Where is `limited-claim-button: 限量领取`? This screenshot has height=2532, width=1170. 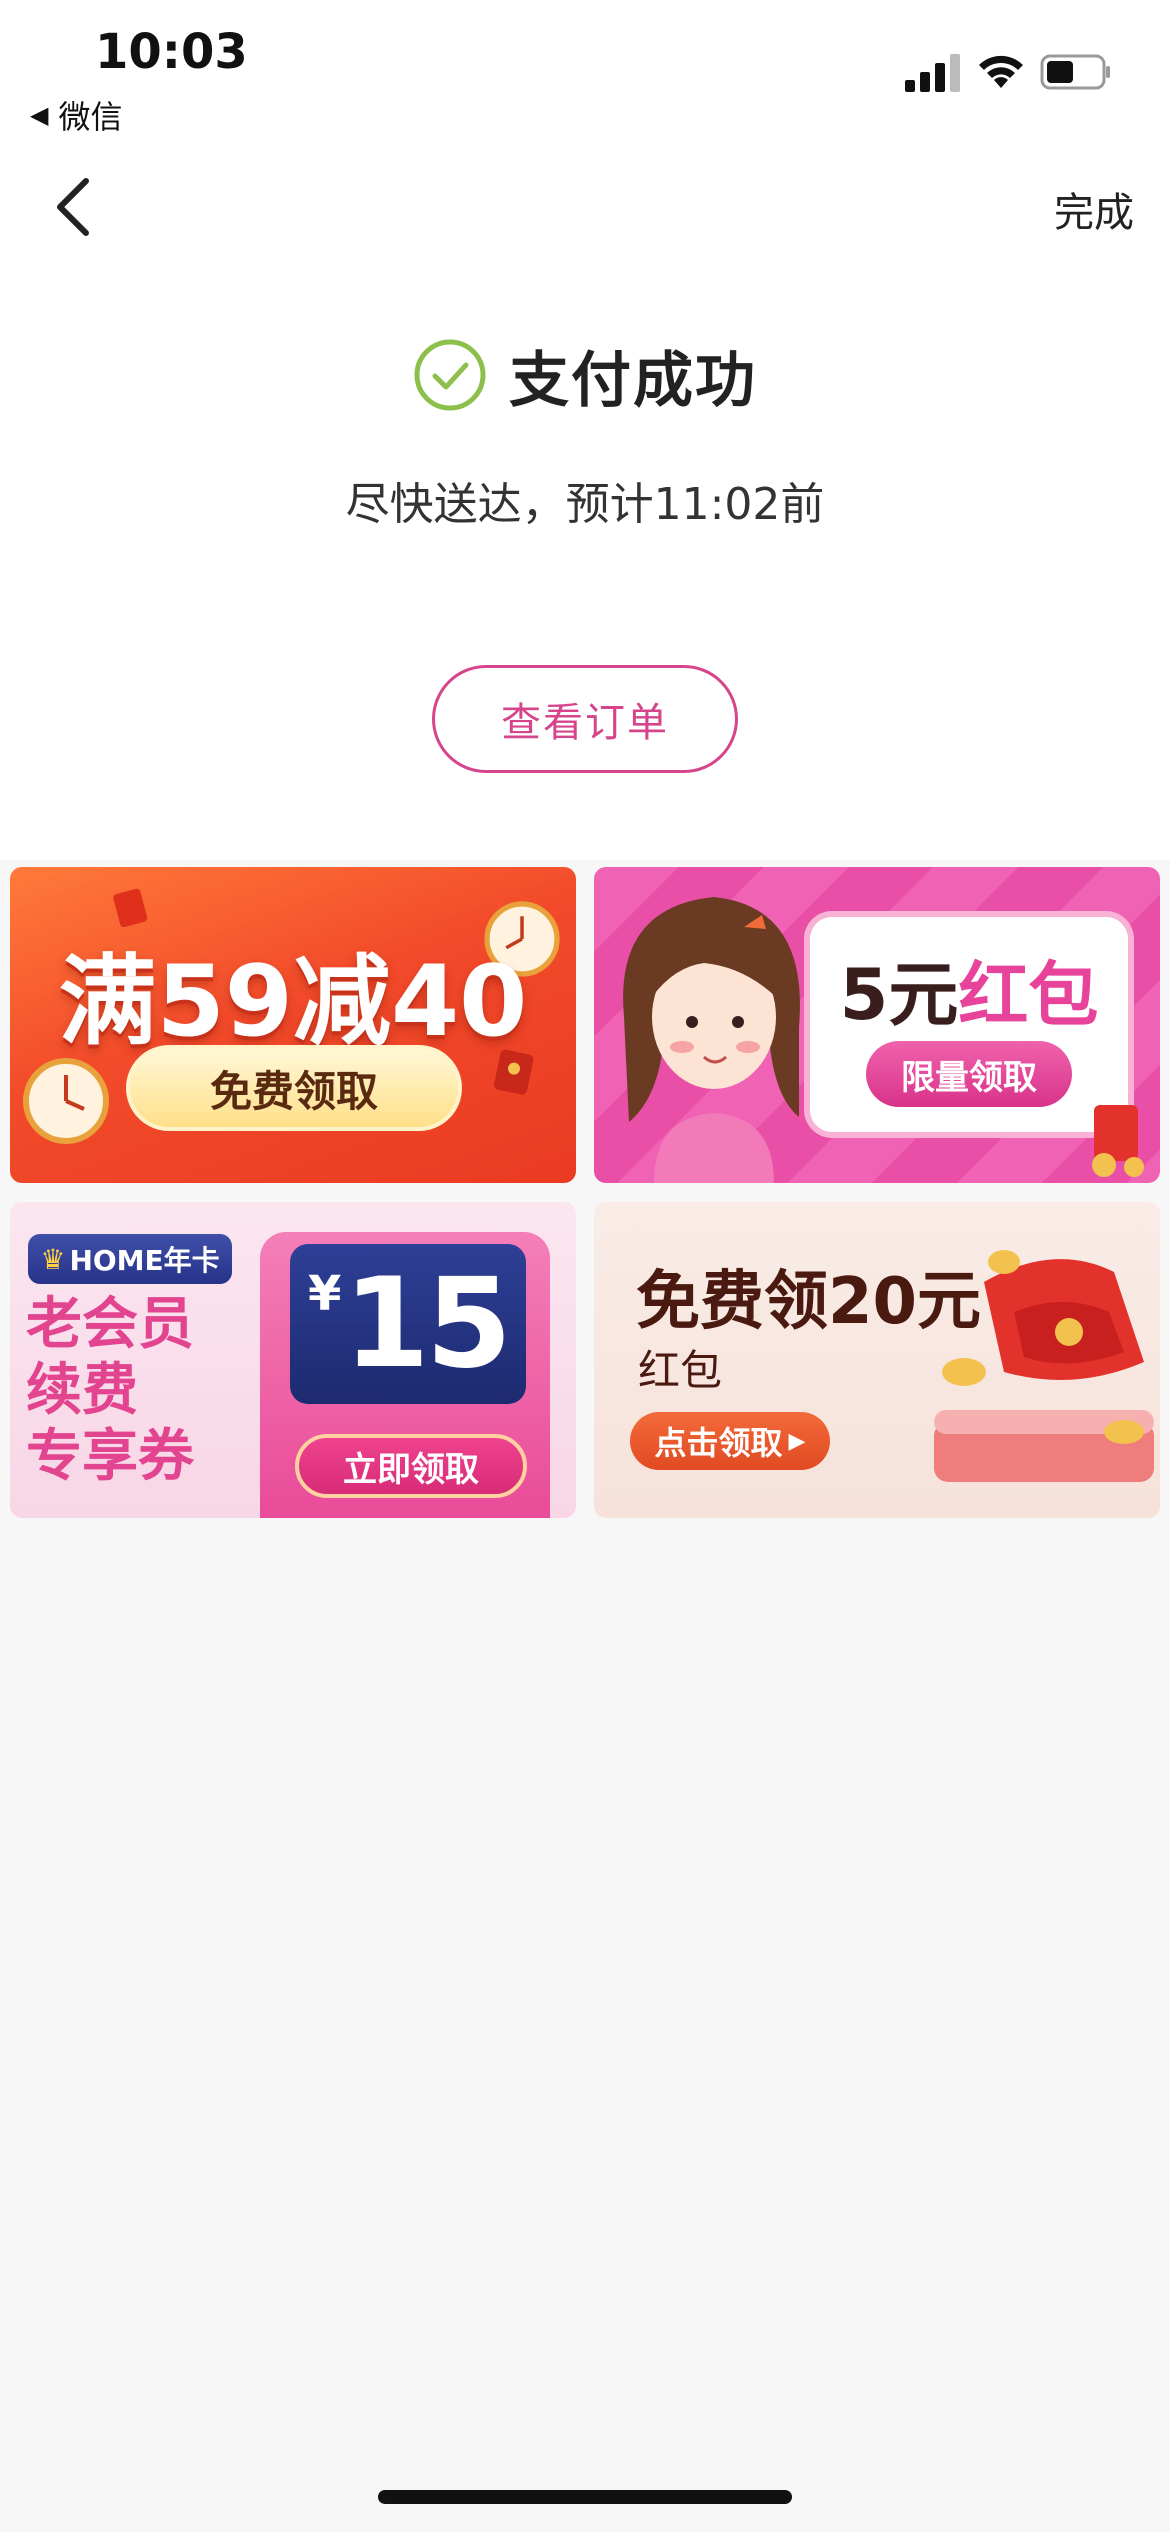 limited-claim-button: 限量领取 is located at coordinates (969, 1074).